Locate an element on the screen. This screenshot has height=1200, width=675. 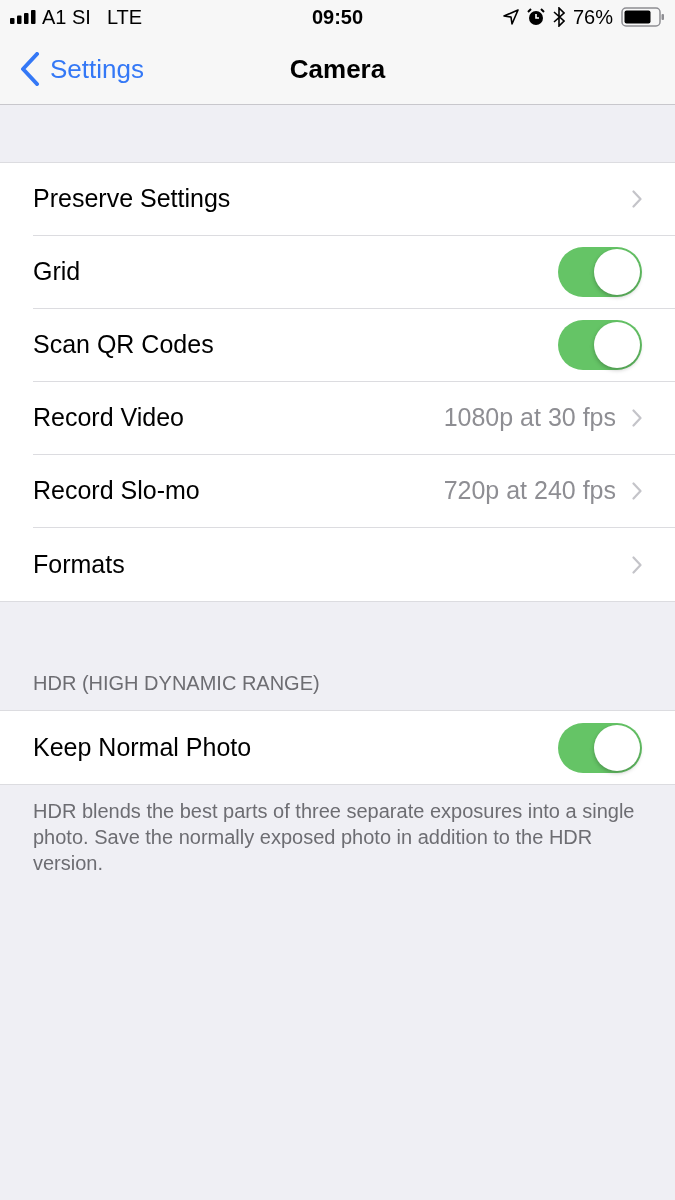
settings-row: Record Video 1080p at 30 fps is located at coordinates (337, 418).